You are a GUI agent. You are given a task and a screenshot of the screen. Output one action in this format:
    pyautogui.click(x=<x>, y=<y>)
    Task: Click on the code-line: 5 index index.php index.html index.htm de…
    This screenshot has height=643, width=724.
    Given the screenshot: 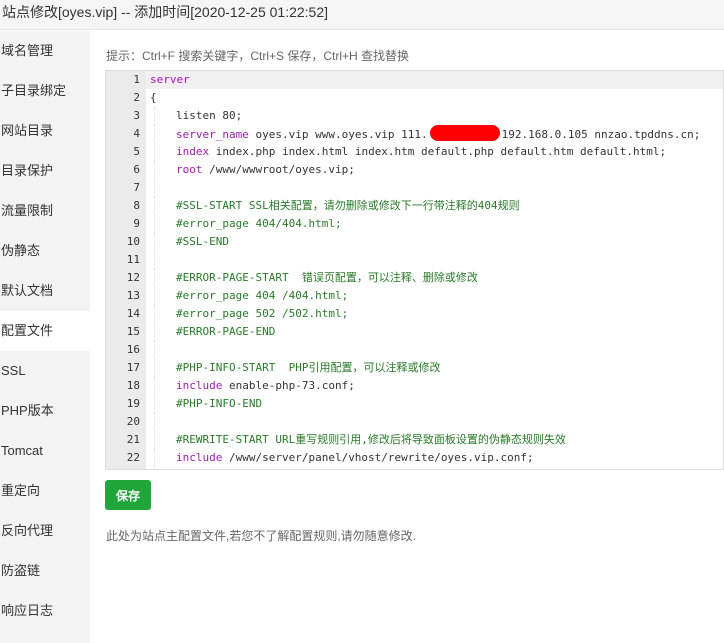 What is the action you would take?
    pyautogui.click(x=414, y=152)
    